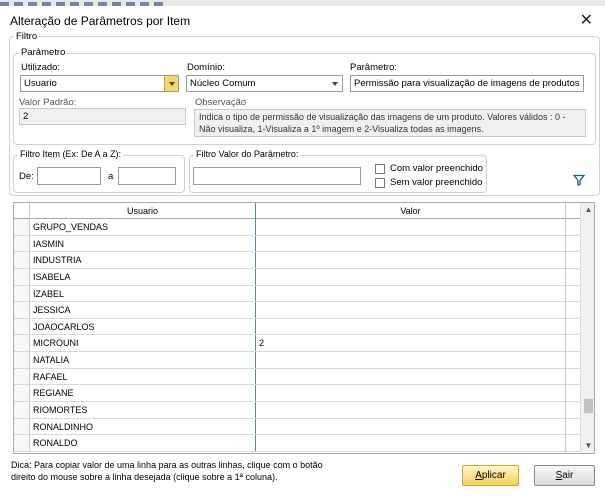 The image size is (605, 497). What do you see at coordinates (22, 211) in the screenshot?
I see `row-selector-header` at bounding box center [22, 211].